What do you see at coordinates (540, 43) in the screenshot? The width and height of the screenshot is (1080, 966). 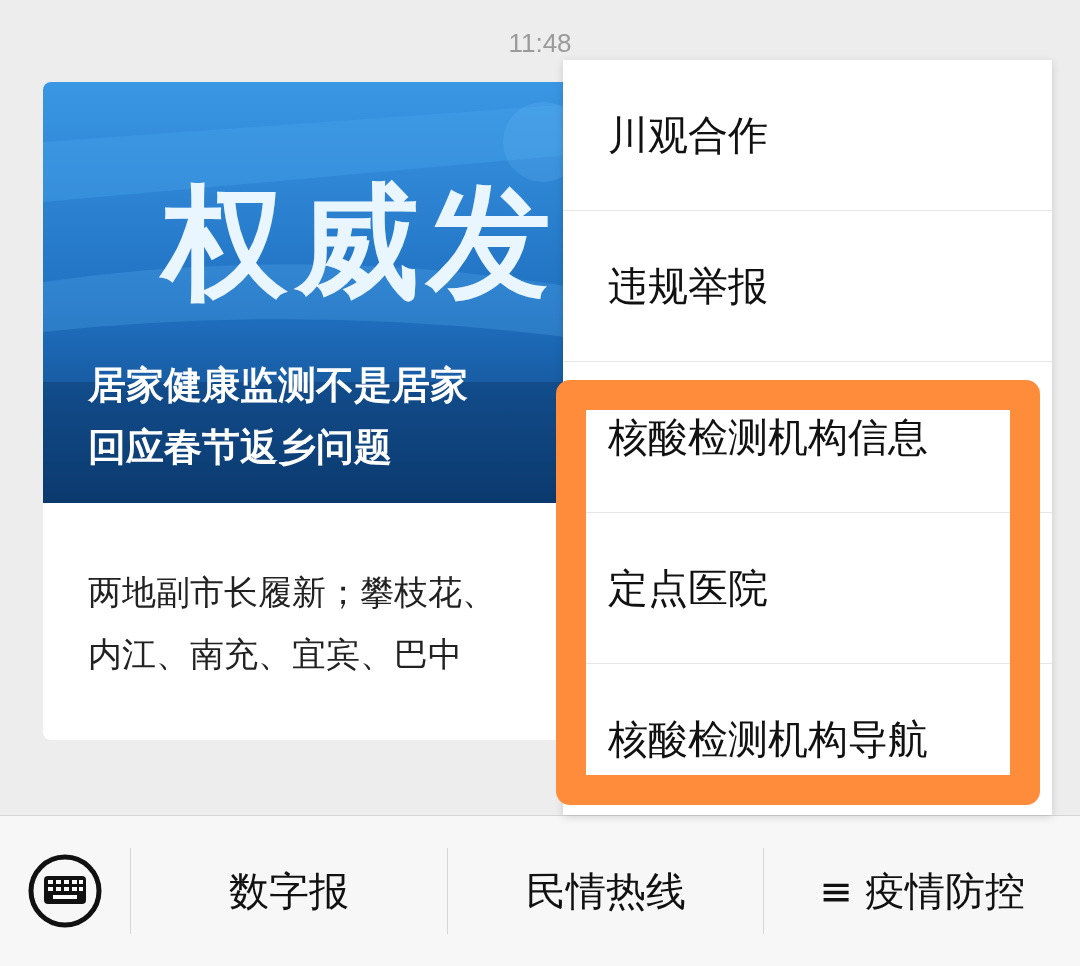 I see `status-time: 11:48` at bounding box center [540, 43].